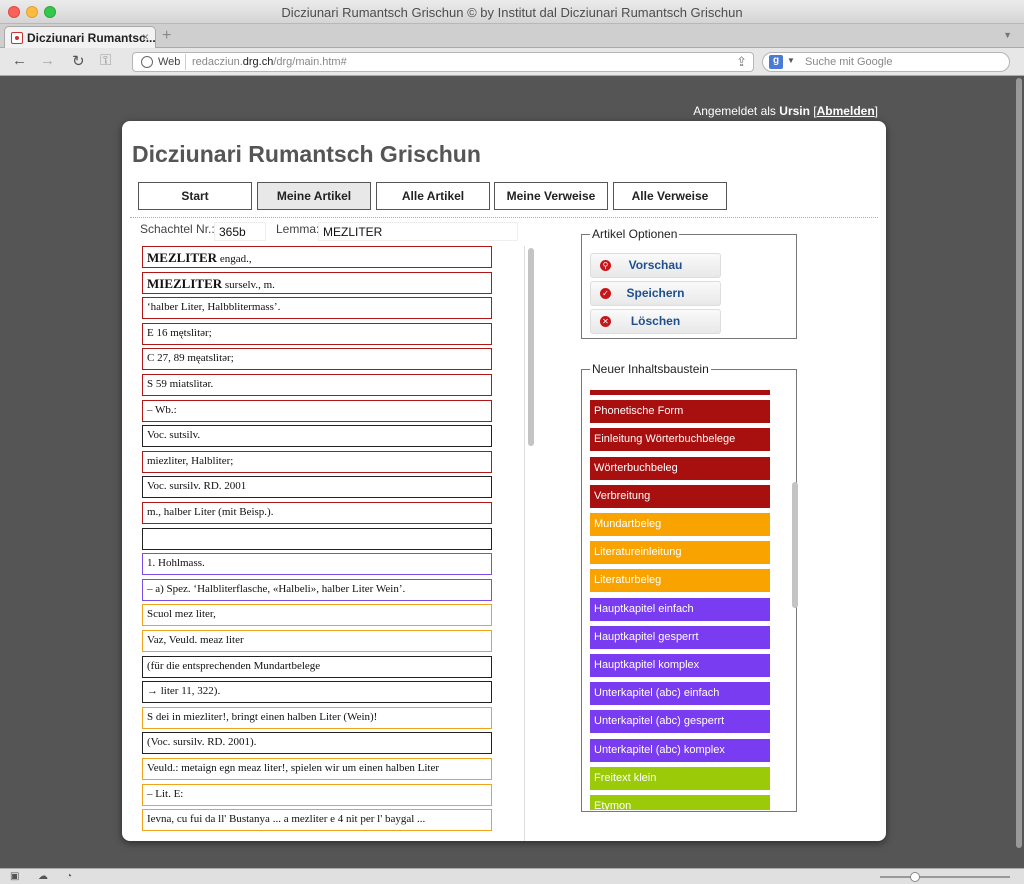  I want to click on gauge-icon: ◔, so click(69, 876).